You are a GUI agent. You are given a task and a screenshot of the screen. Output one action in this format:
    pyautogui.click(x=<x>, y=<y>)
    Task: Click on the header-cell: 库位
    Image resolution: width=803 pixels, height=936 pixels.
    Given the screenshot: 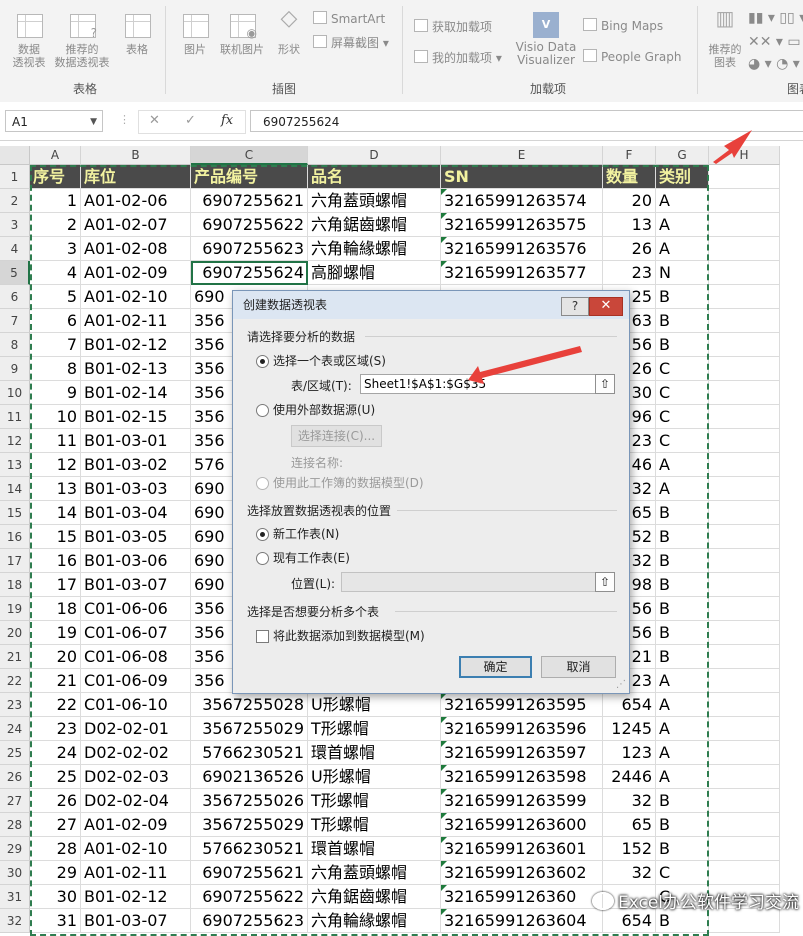 What is the action you would take?
    pyautogui.click(x=136, y=177)
    